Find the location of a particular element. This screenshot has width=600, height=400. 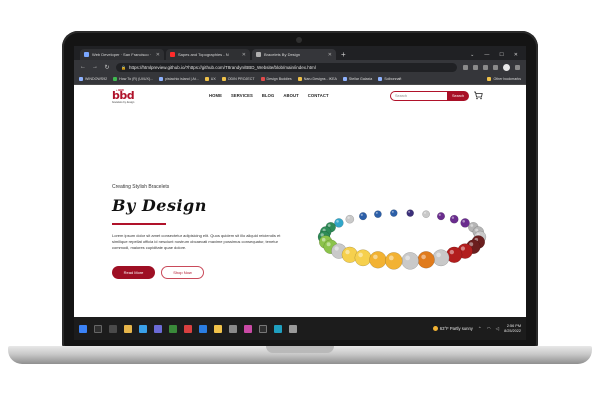

new-tab-icon: + is located at coordinates (343, 54).